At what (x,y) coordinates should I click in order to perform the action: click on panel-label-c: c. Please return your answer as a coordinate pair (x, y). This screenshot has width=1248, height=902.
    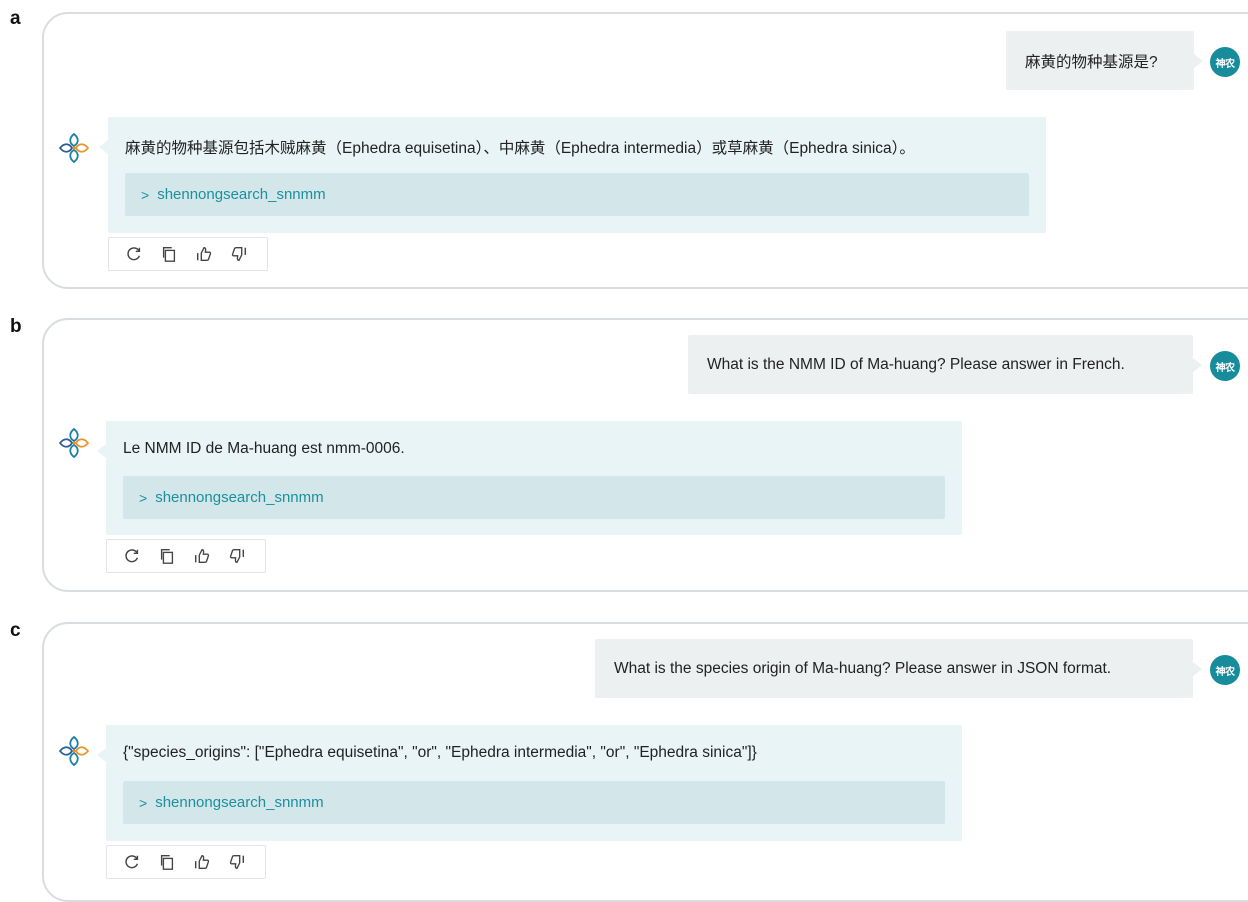
    Looking at the image, I should click on (15, 630).